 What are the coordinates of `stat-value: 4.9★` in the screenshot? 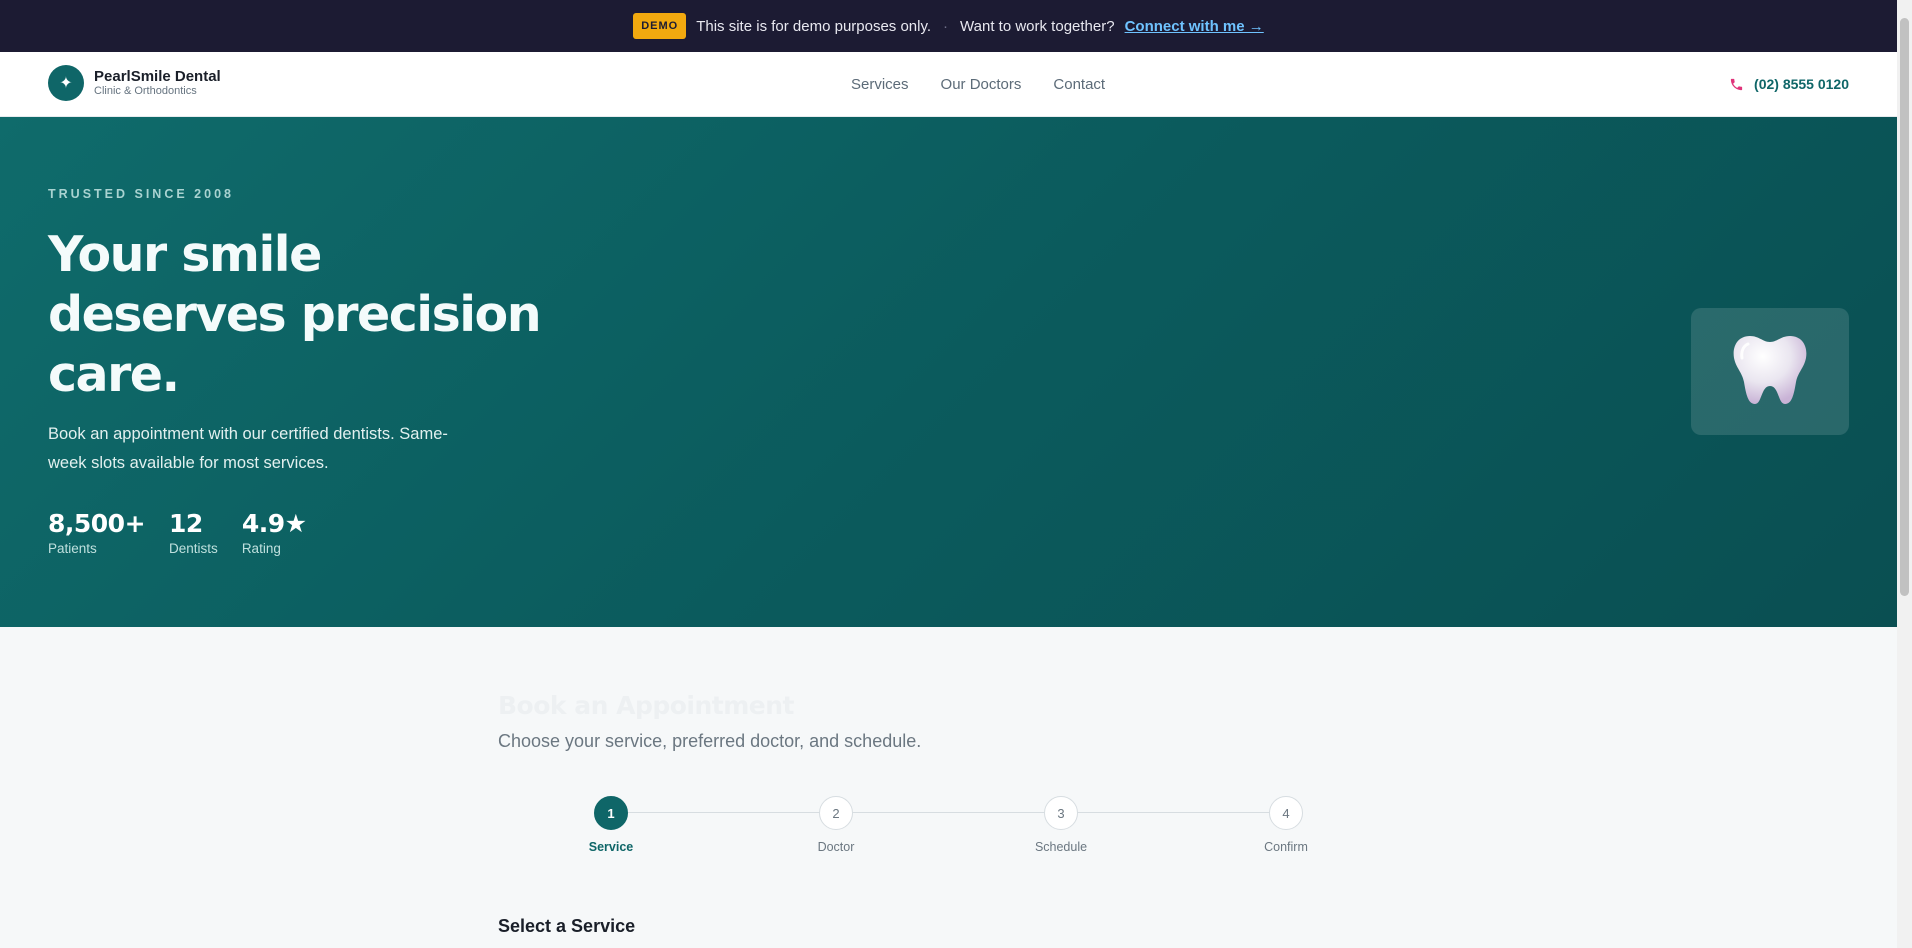 It's located at (274, 523).